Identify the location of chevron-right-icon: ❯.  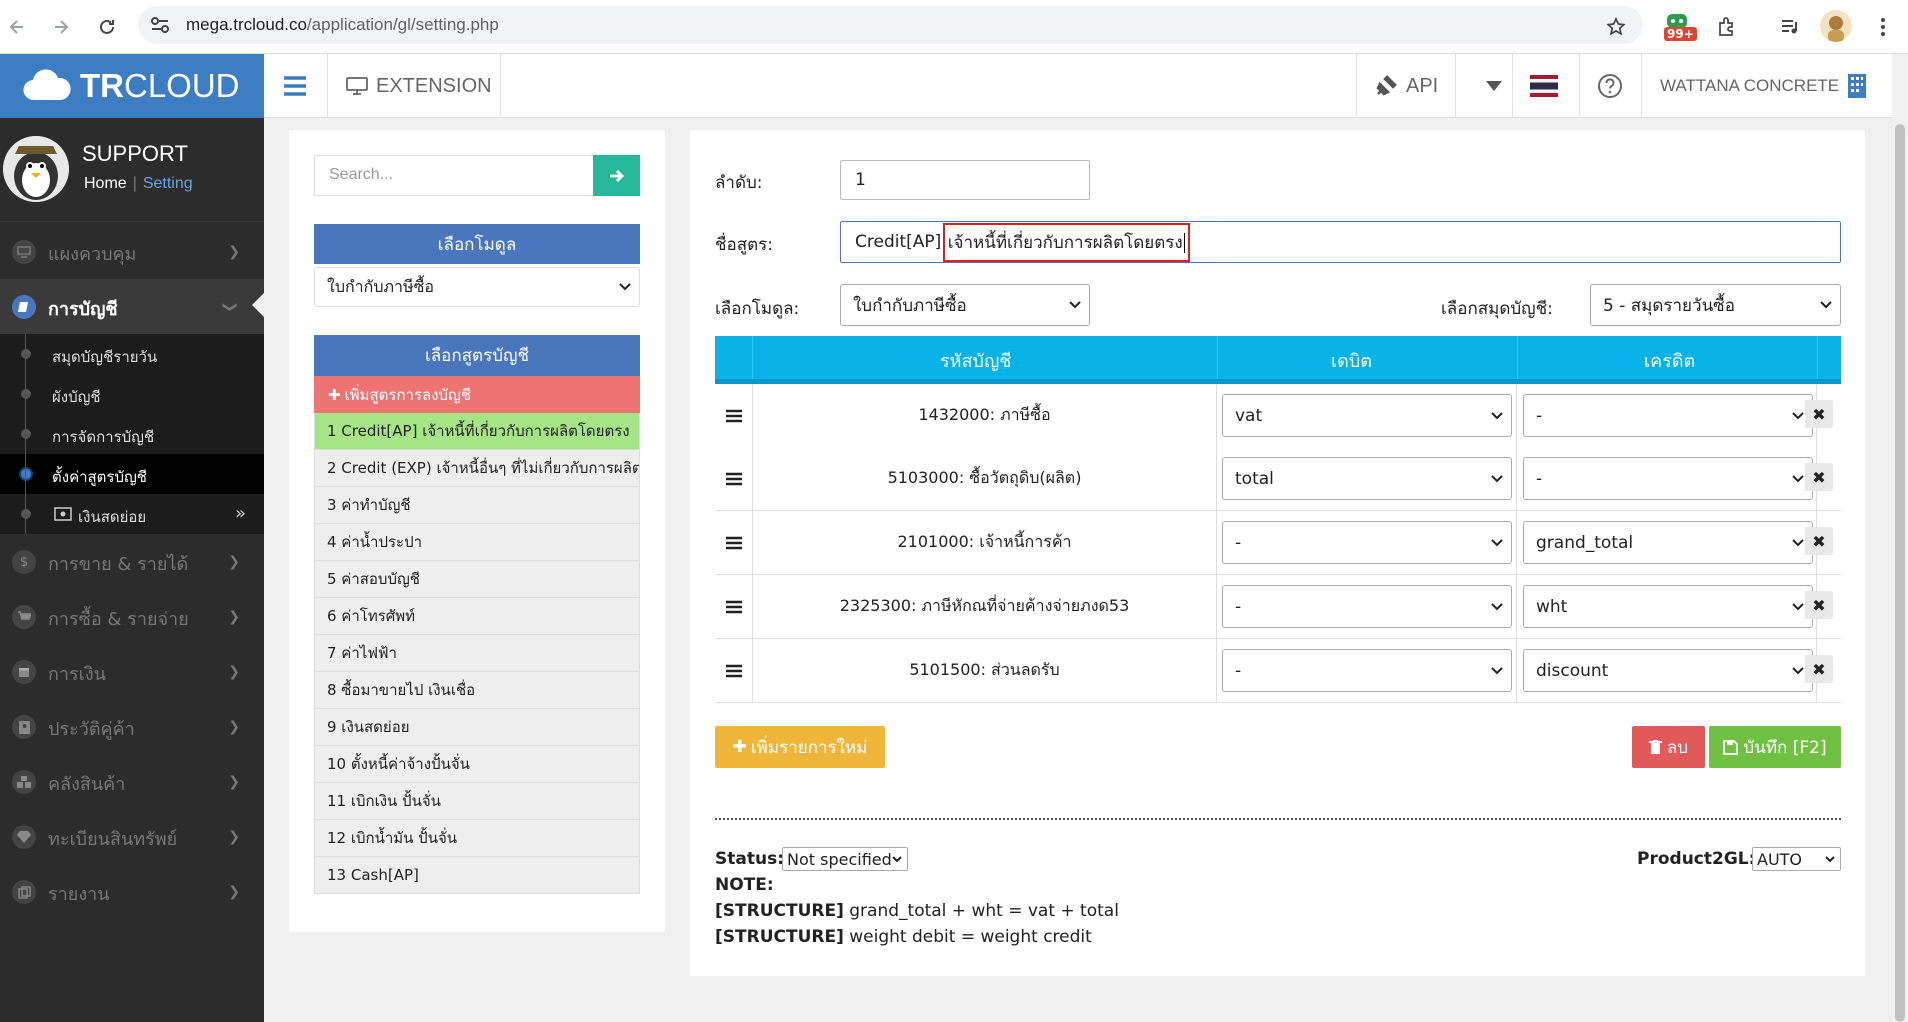
(234, 562).